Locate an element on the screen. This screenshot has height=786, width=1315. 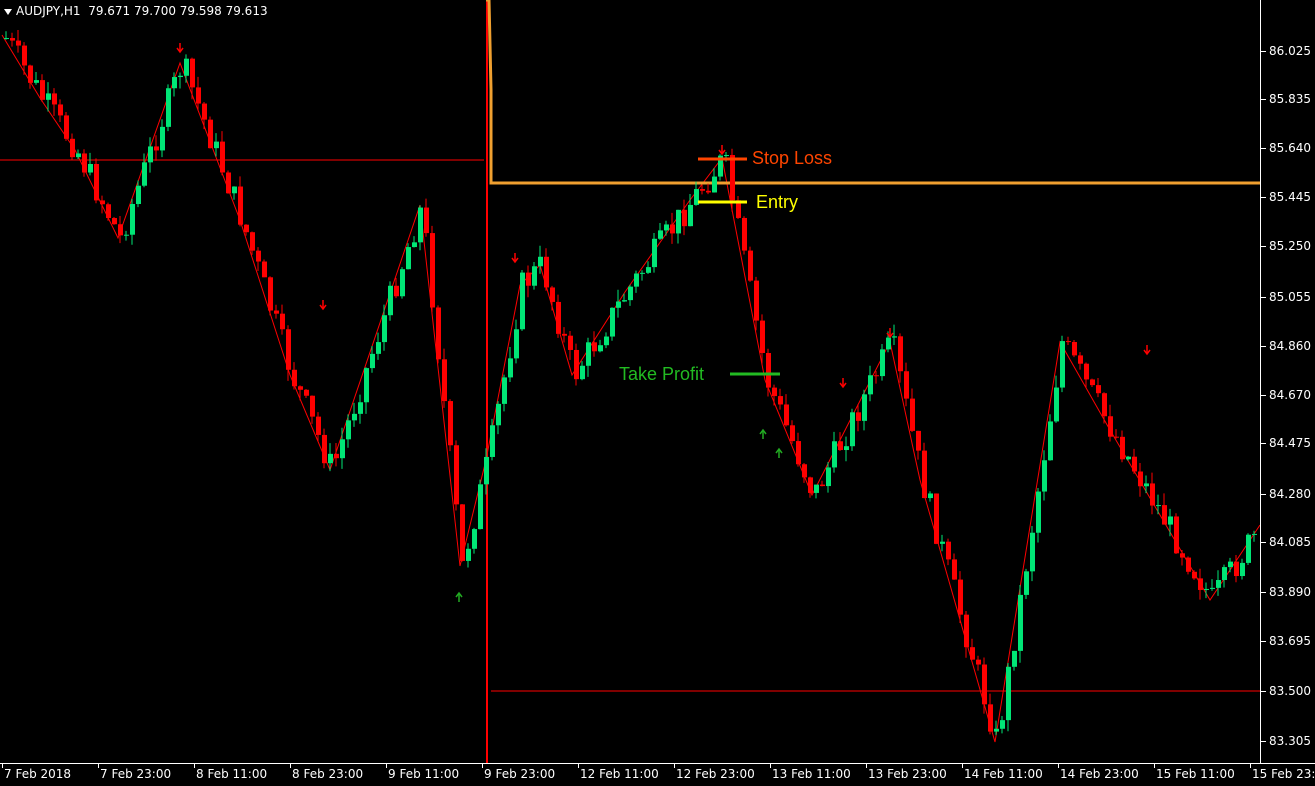
dropdown-triangle-icon is located at coordinates (8, 11).